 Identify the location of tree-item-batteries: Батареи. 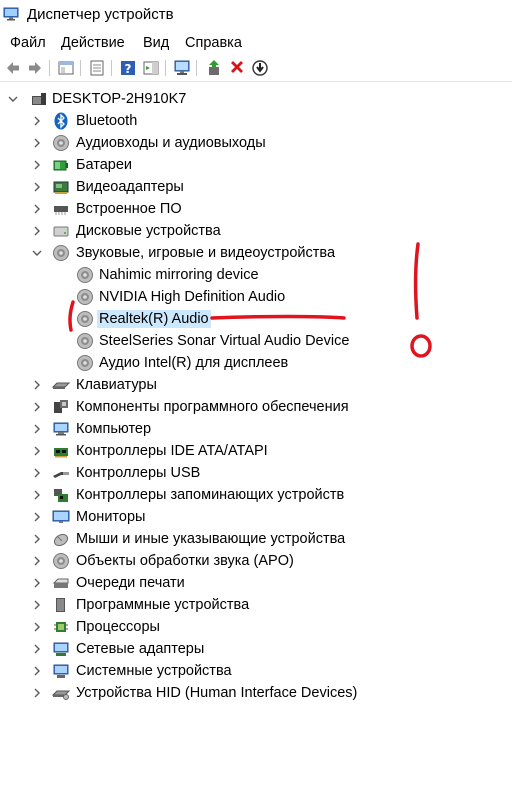
(256, 165).